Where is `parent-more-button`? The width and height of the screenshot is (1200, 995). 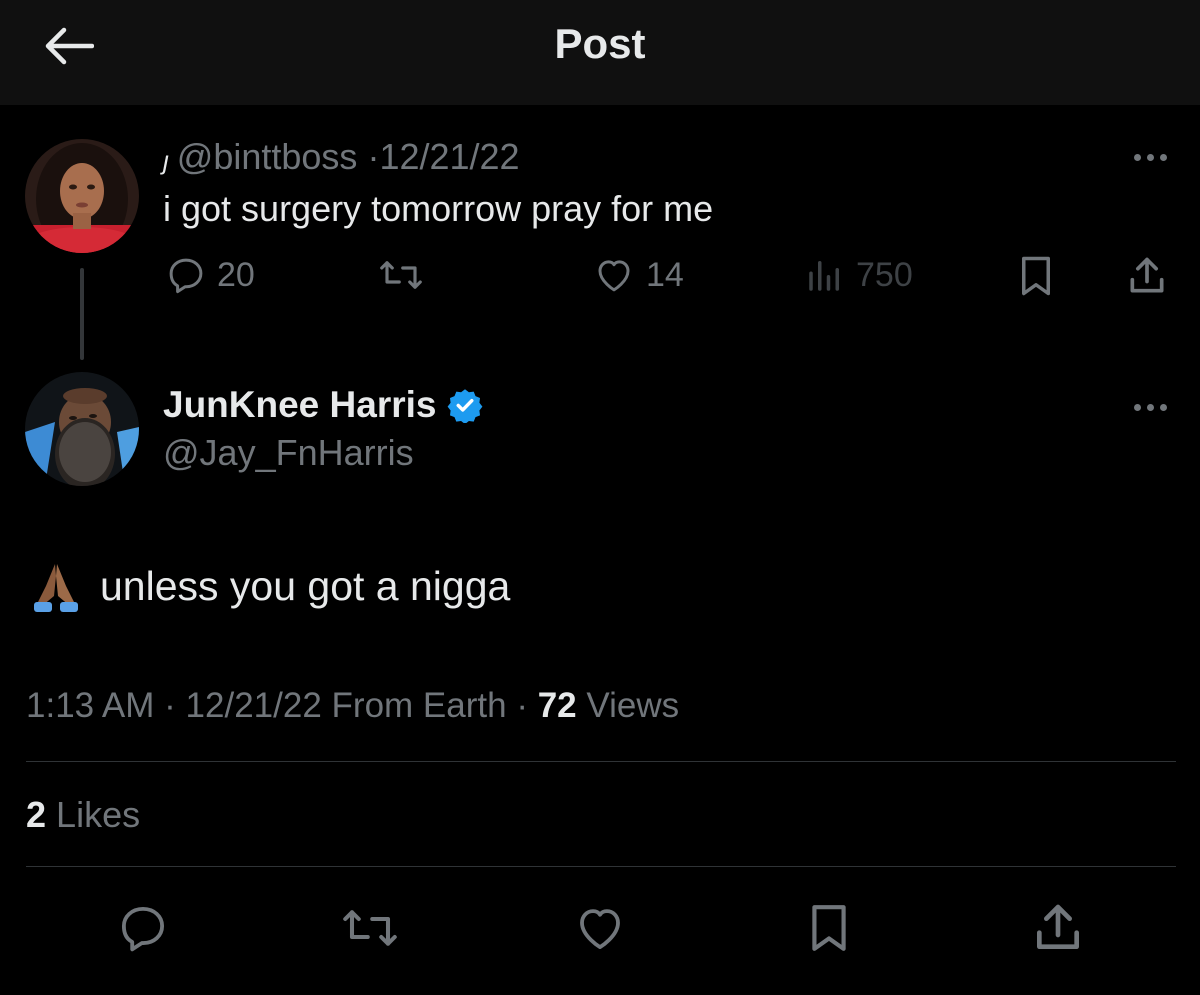 parent-more-button is located at coordinates (1150, 157).